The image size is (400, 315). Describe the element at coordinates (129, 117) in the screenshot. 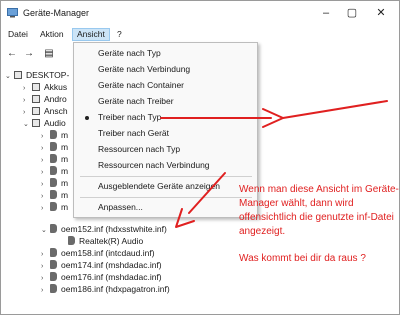

I see `menu-option-treiber-nach-typ: Treiber nach Typ` at that location.